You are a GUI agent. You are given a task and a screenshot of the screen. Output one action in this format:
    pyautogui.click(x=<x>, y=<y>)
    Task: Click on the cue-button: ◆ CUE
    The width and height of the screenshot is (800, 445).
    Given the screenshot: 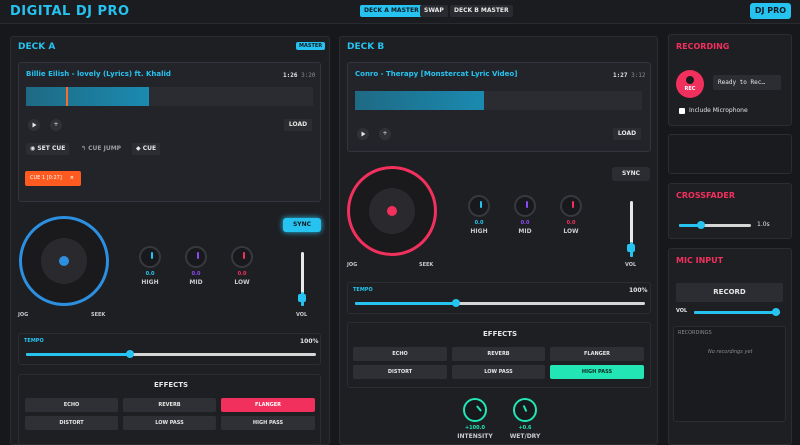 What is the action you would take?
    pyautogui.click(x=146, y=149)
    